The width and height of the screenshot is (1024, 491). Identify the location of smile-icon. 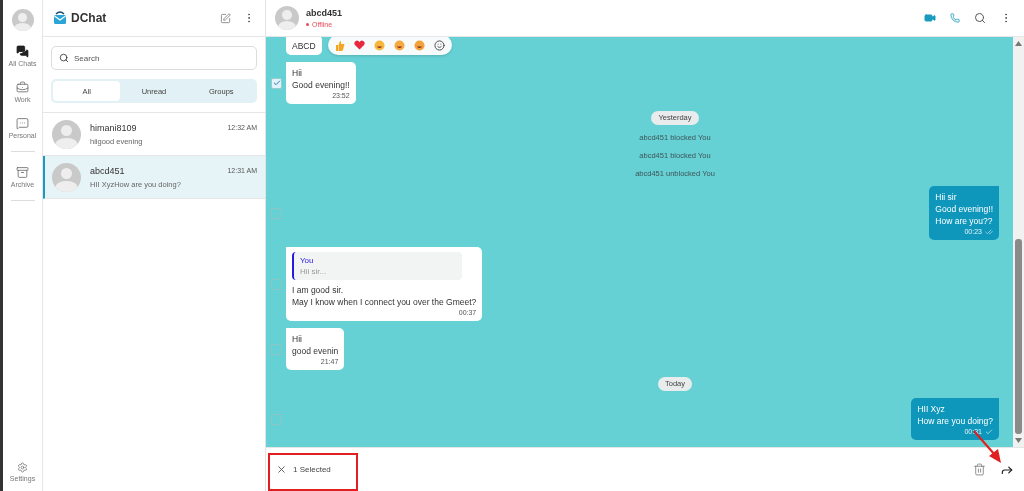
(439, 45).